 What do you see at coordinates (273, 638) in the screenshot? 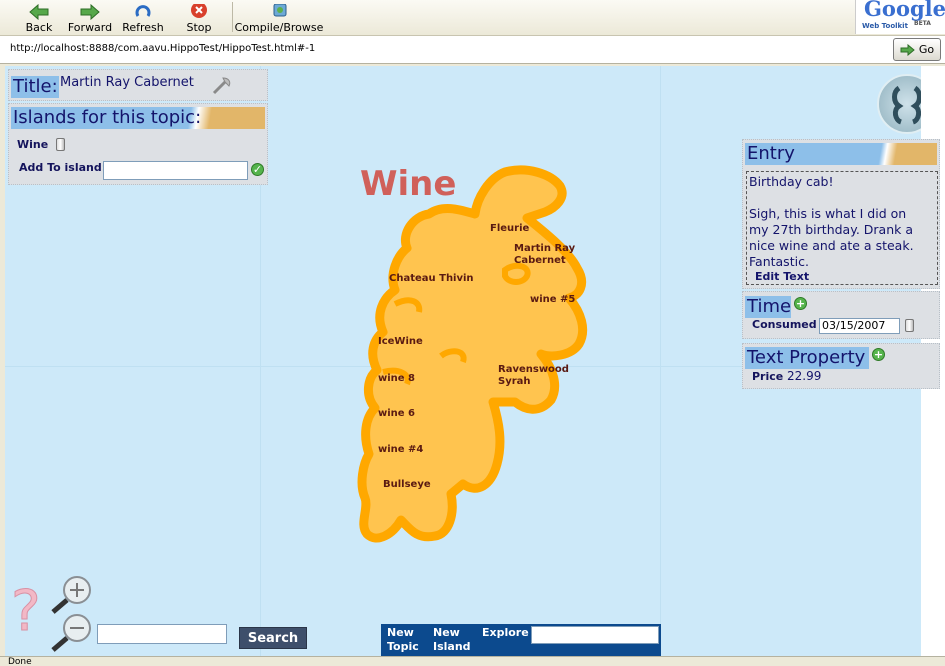
I see `search-button: Search` at bounding box center [273, 638].